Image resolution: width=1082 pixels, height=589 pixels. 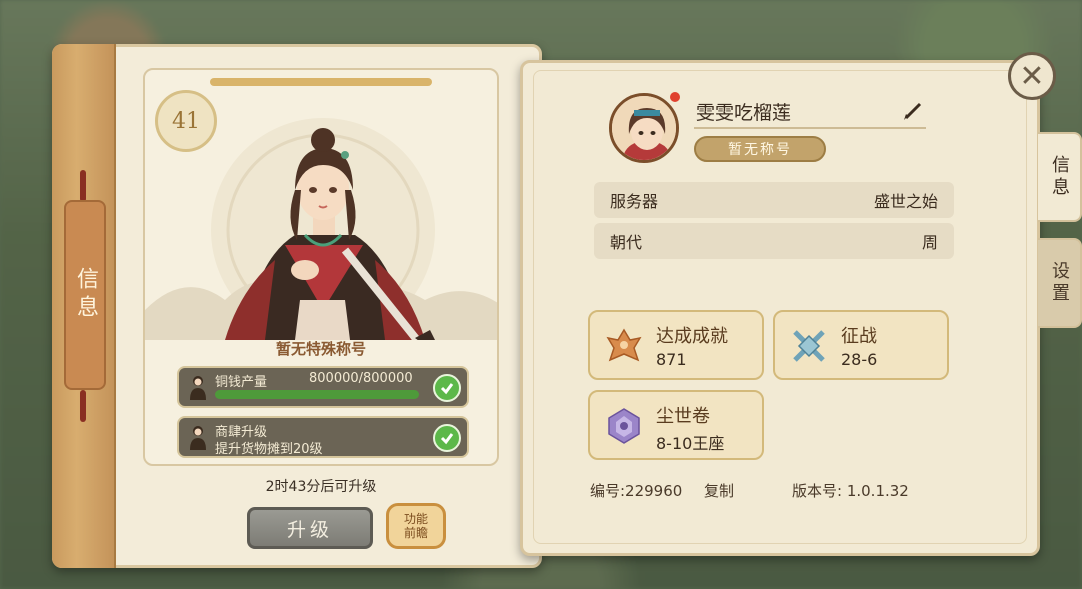 I want to click on spine-rod-top, so click(x=83, y=186).